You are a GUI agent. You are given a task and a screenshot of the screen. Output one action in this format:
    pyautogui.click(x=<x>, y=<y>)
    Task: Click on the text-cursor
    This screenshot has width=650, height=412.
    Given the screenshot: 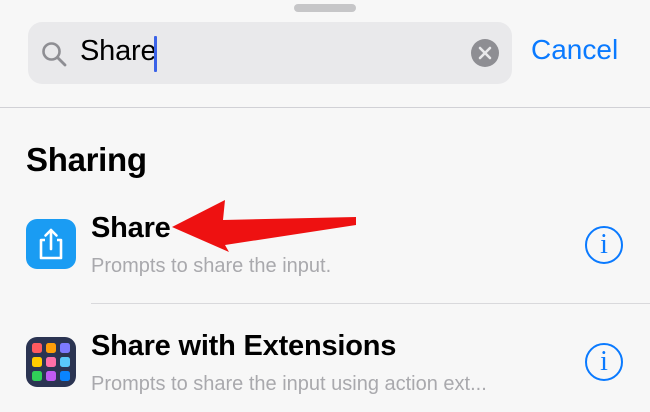 What is the action you would take?
    pyautogui.click(x=155, y=54)
    